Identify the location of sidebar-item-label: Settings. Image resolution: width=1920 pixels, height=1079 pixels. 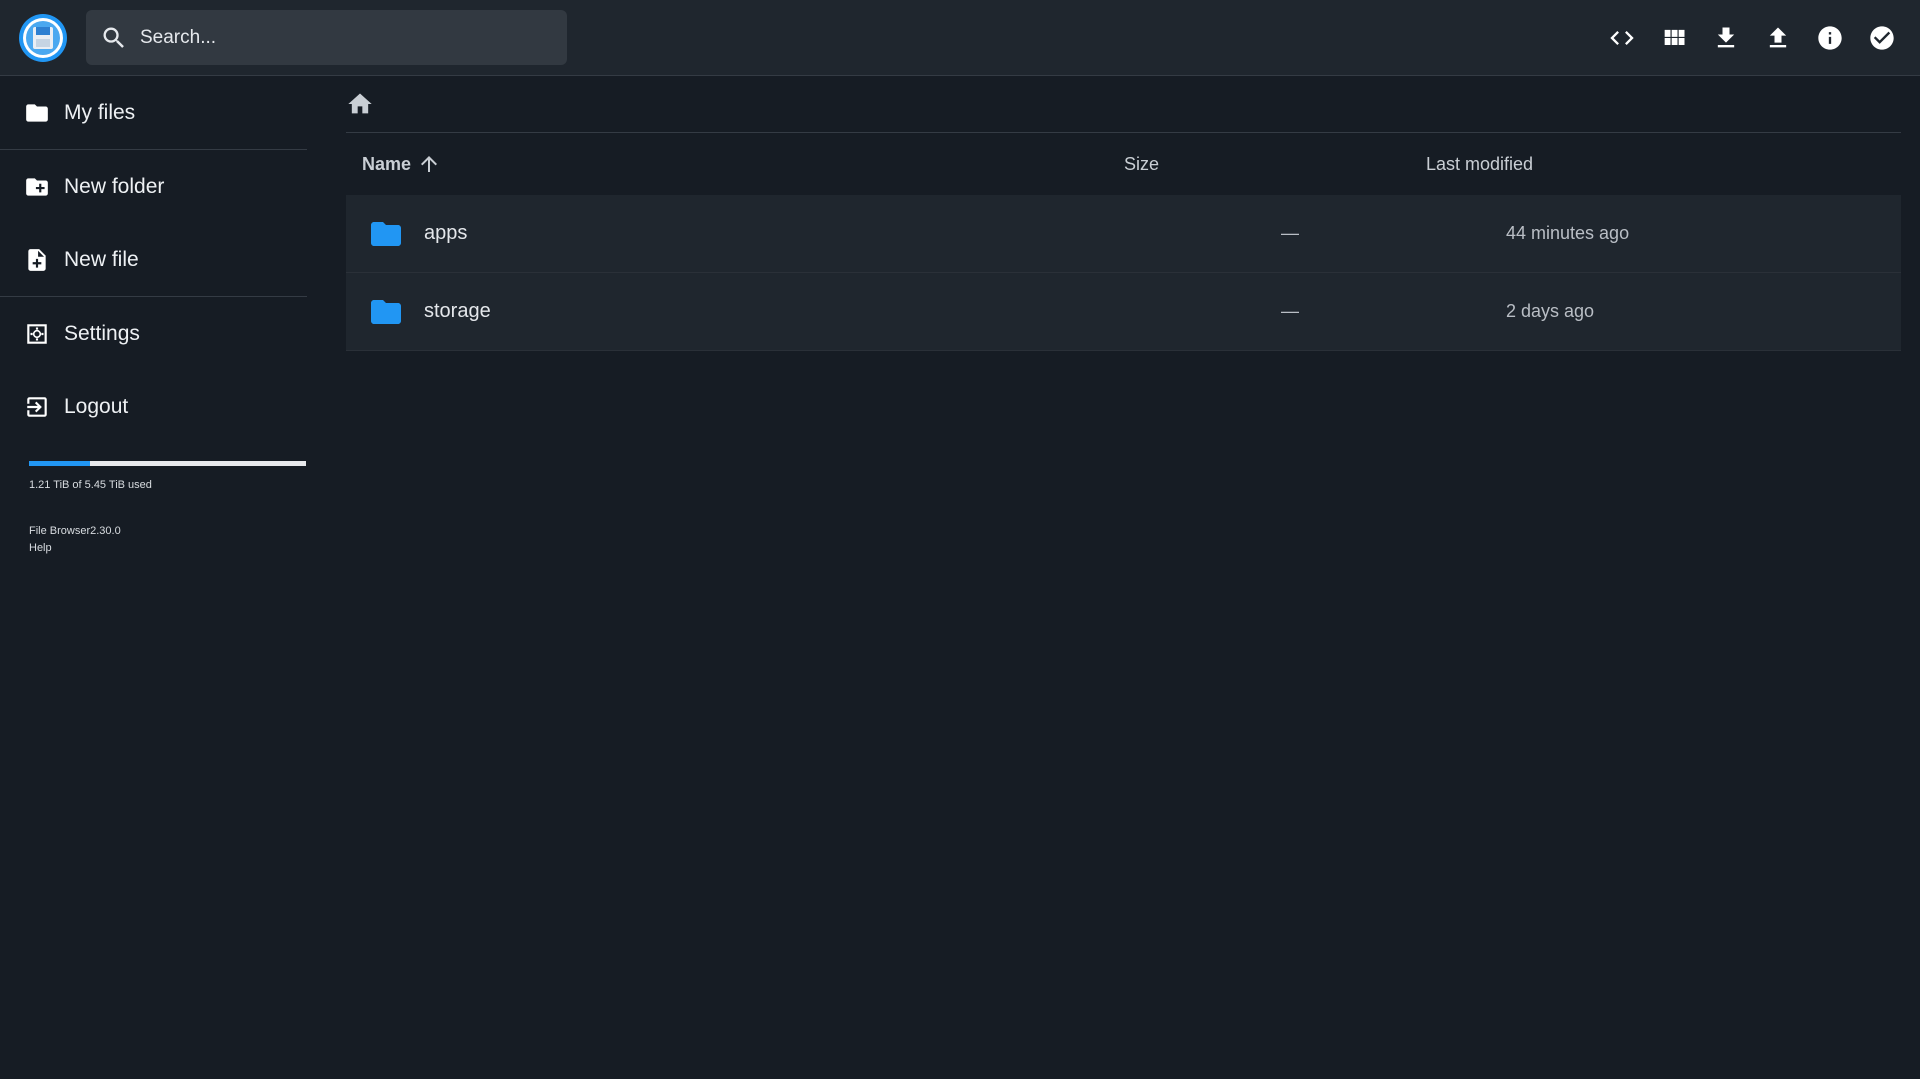
(102, 333).